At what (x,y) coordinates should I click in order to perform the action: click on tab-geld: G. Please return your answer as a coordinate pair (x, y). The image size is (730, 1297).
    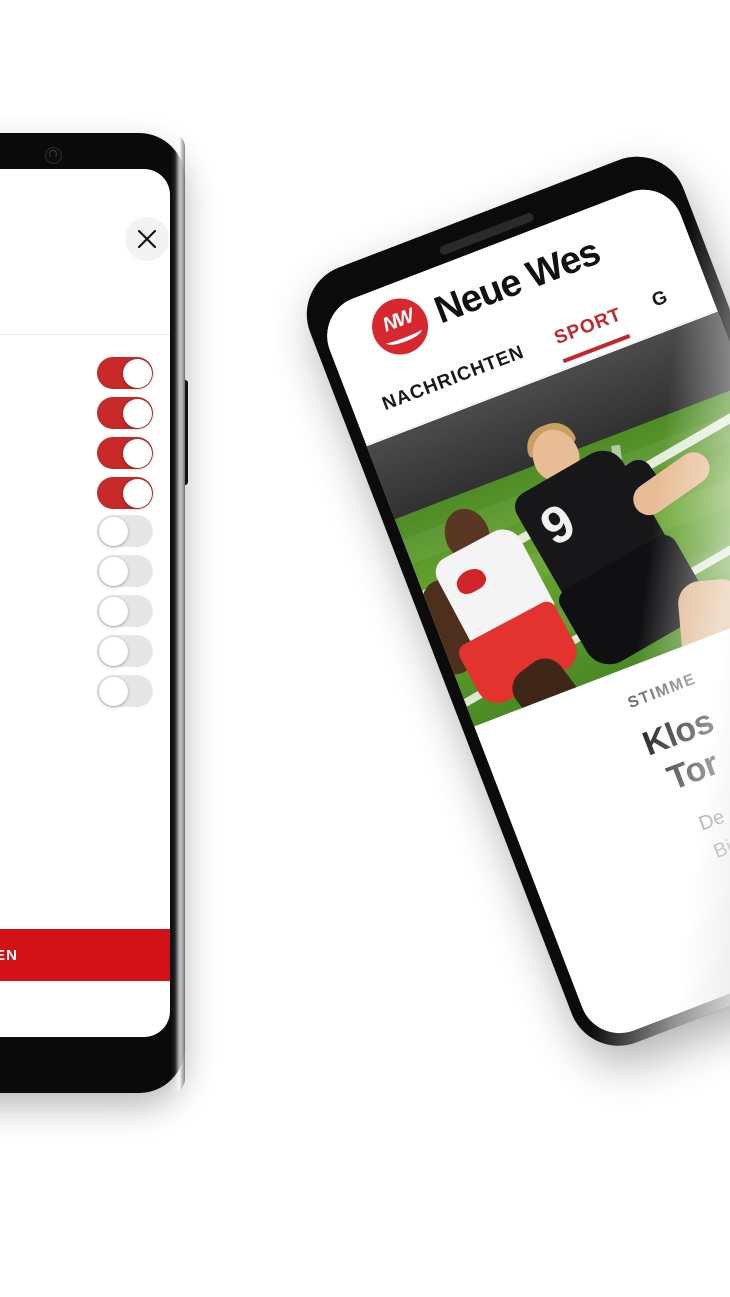
    Looking at the image, I should click on (661, 302).